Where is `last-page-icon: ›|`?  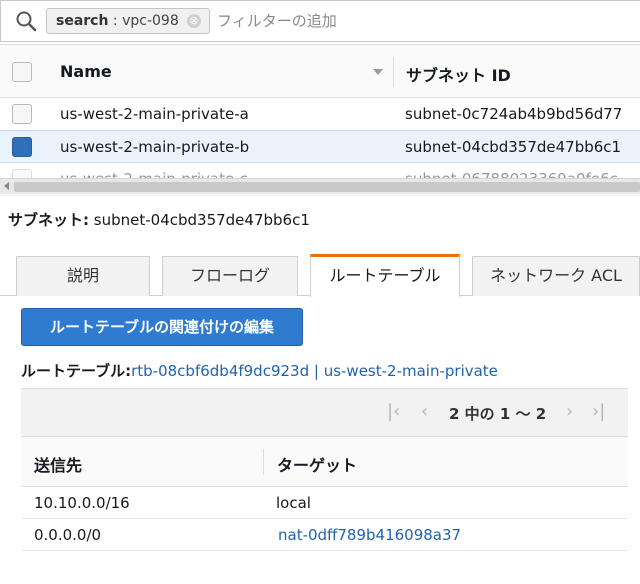
last-page-icon: ›| is located at coordinates (598, 411).